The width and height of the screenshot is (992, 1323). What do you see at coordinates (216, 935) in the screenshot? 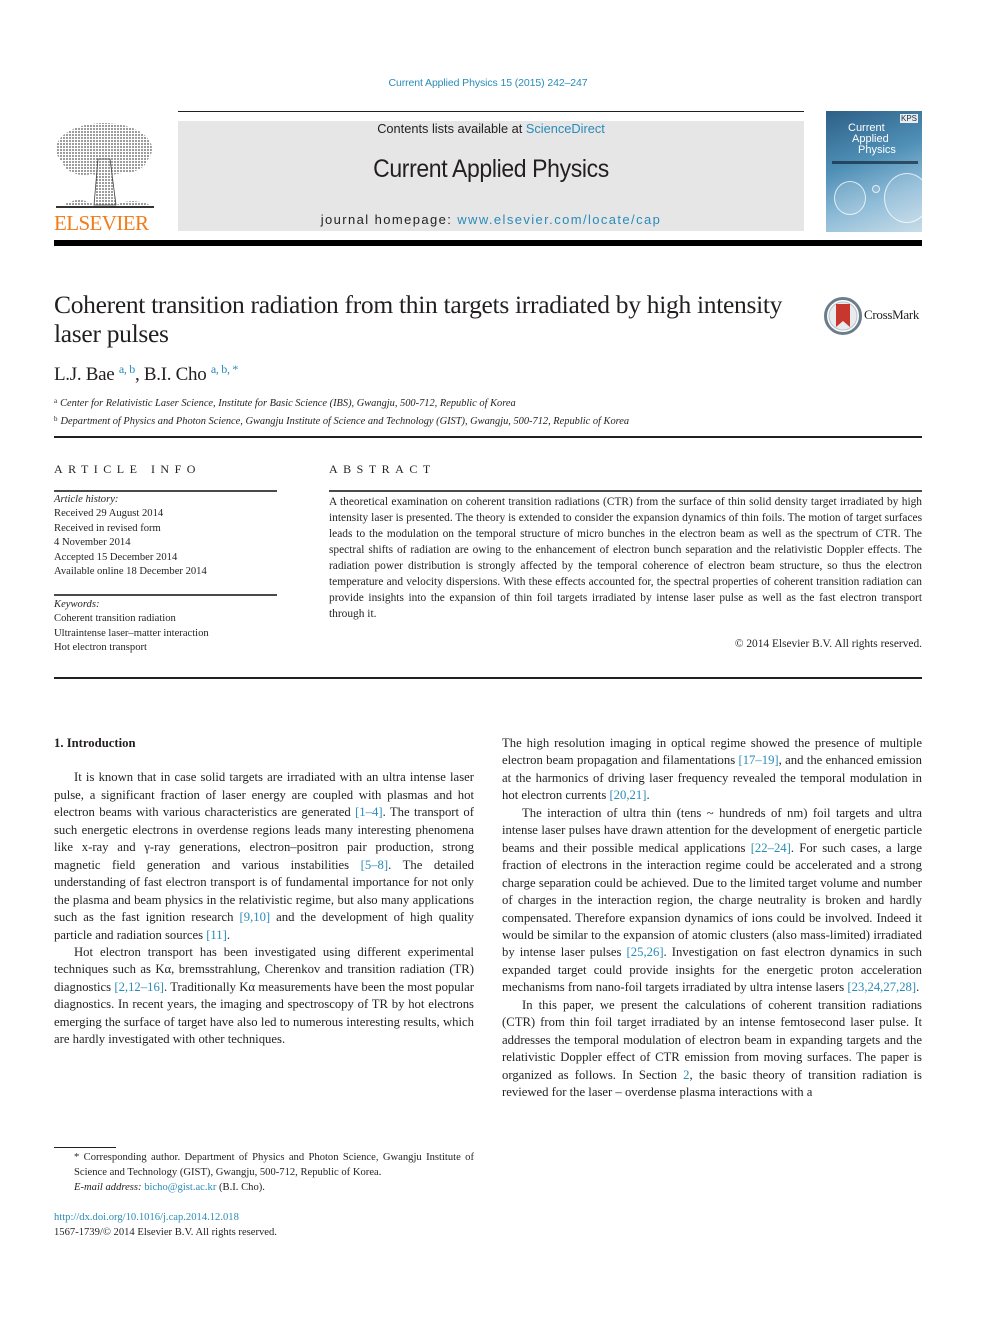
I see `citation-link: [11]` at bounding box center [216, 935].